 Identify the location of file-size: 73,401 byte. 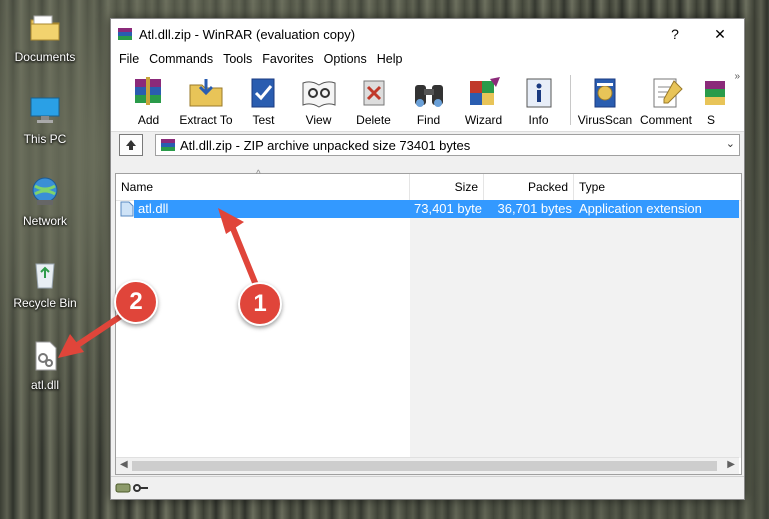
(448, 208).